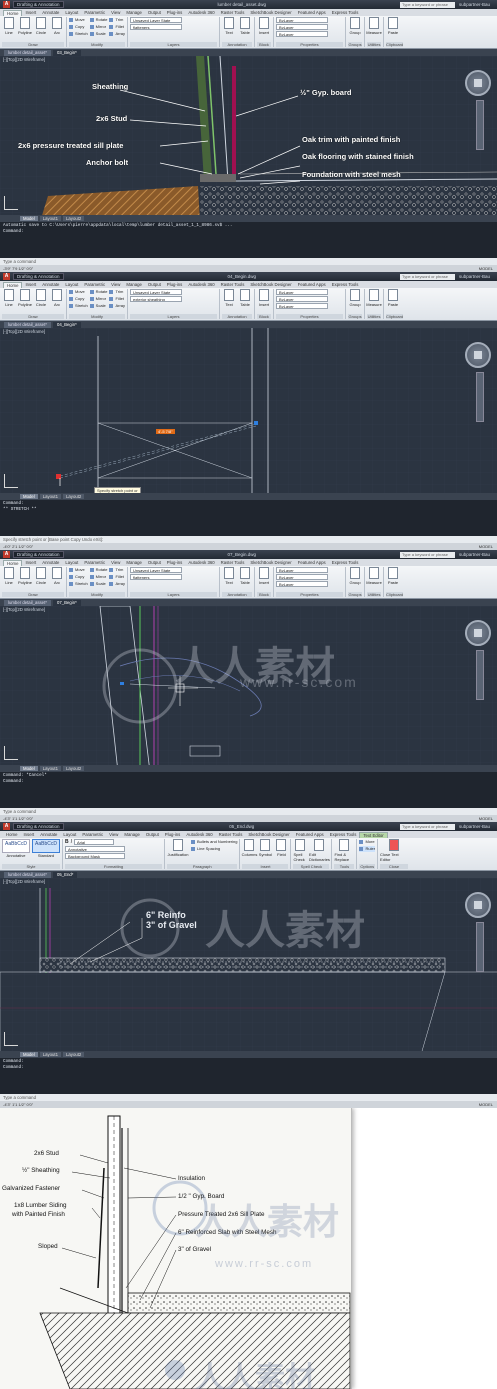  I want to click on mirror-button: Mirror, so click(99, 27).